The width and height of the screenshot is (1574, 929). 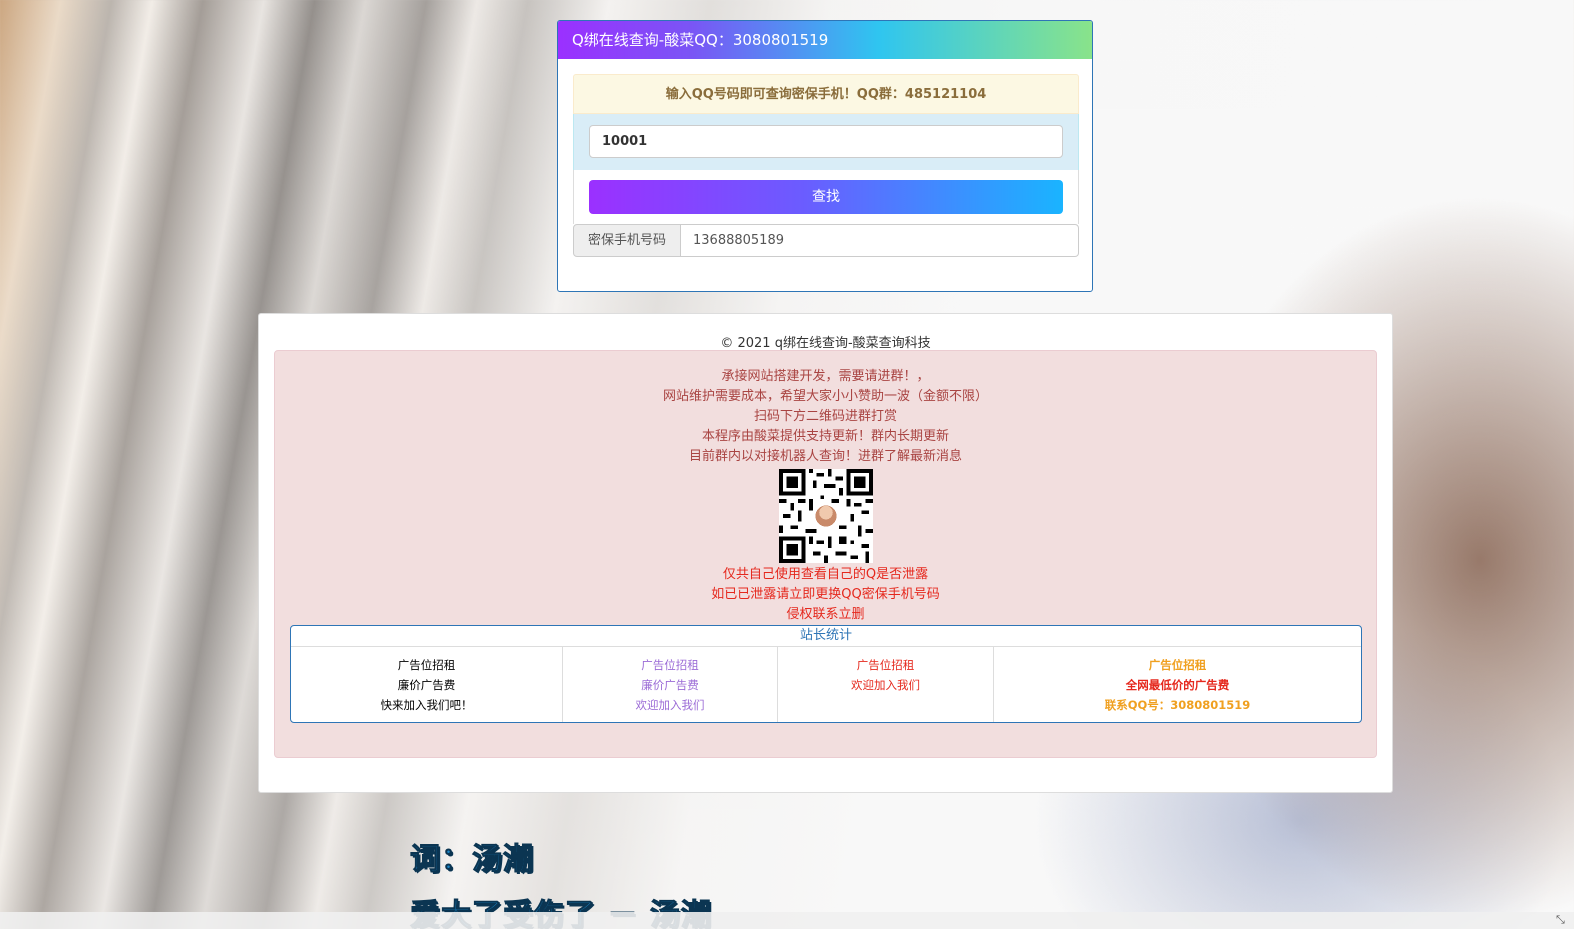 I want to click on ad-slot-4: 广告位招租 全网最低价的广告费 联系QQ号：3080801519, so click(x=1177, y=684).